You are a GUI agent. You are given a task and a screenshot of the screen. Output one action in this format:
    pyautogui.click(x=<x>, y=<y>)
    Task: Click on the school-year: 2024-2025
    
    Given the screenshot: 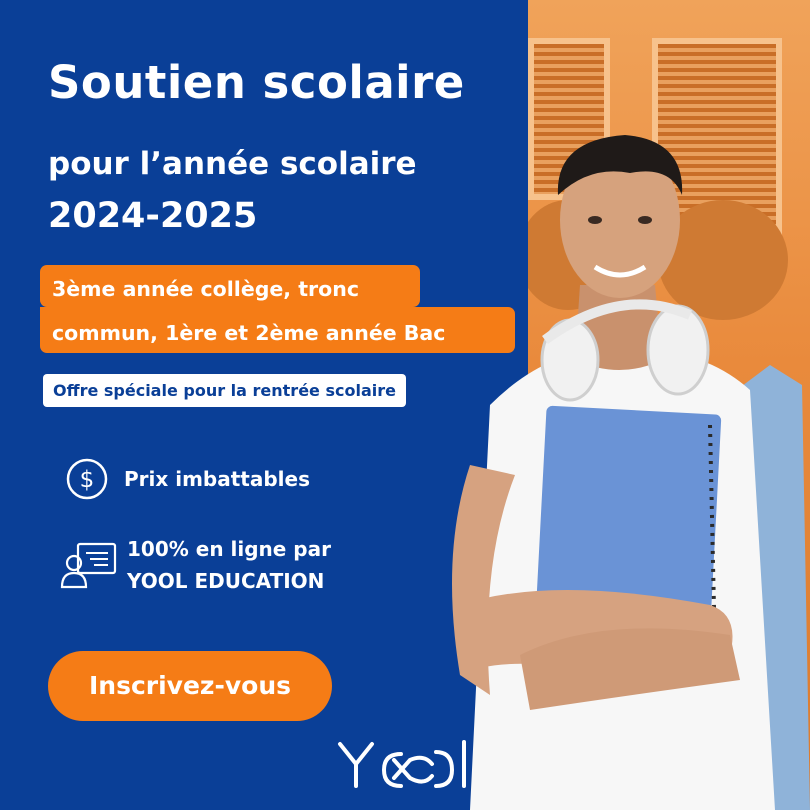 What is the action you would take?
    pyautogui.click(x=153, y=216)
    